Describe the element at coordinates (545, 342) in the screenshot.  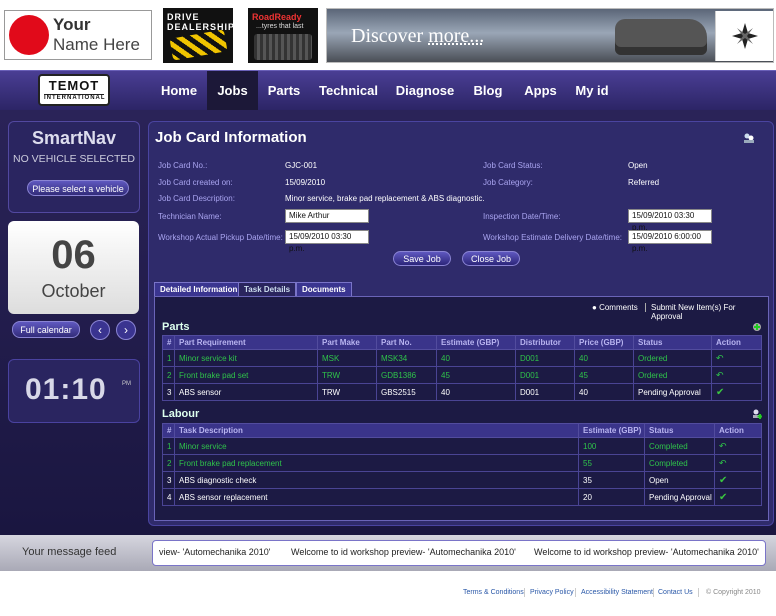
I see `parts-col-distributor: Distributor` at that location.